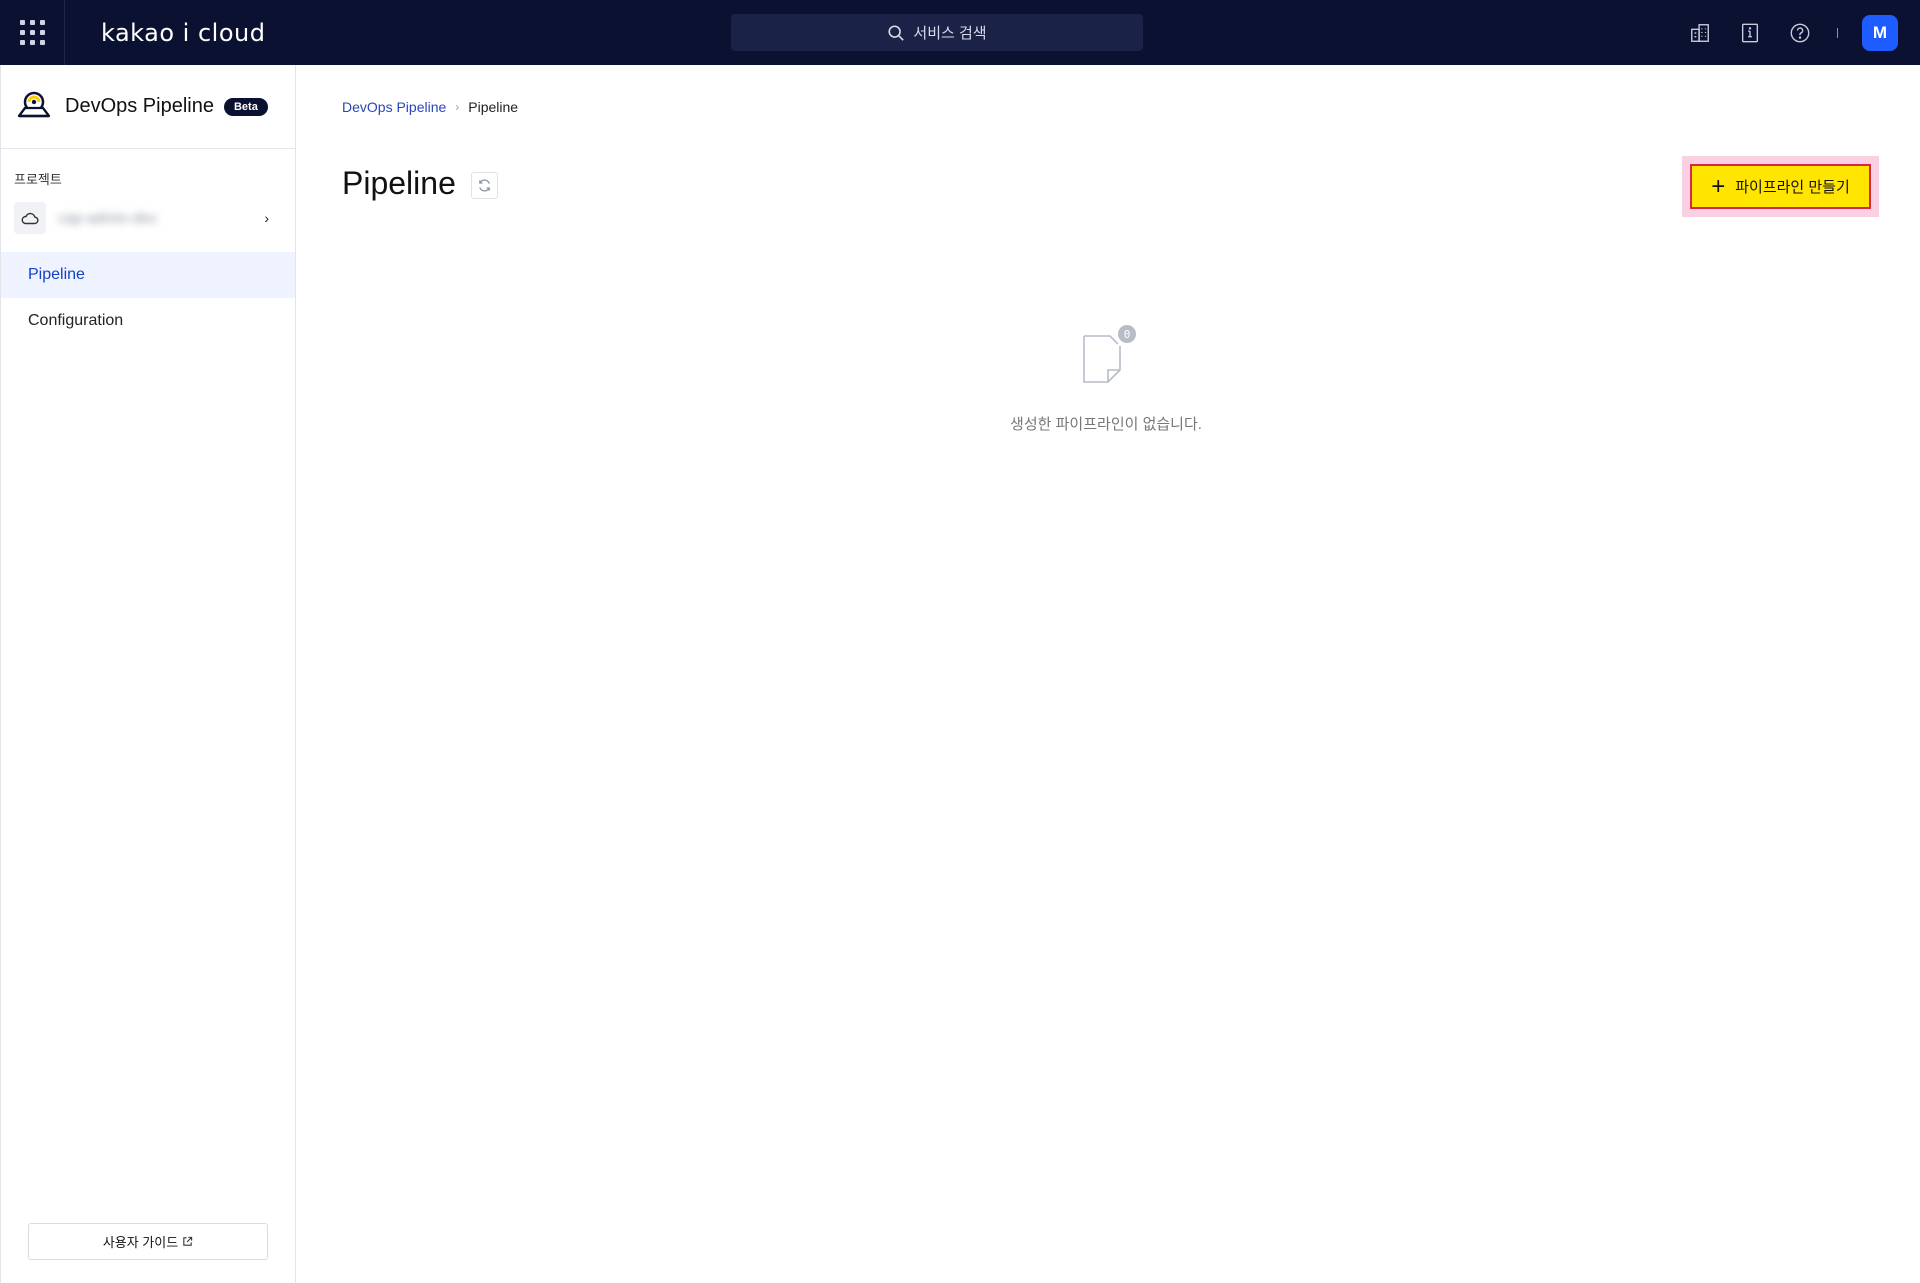 This screenshot has height=1283, width=1920. Describe the element at coordinates (34, 106) in the screenshot. I see `devops-pipeline-logo-icon` at that location.